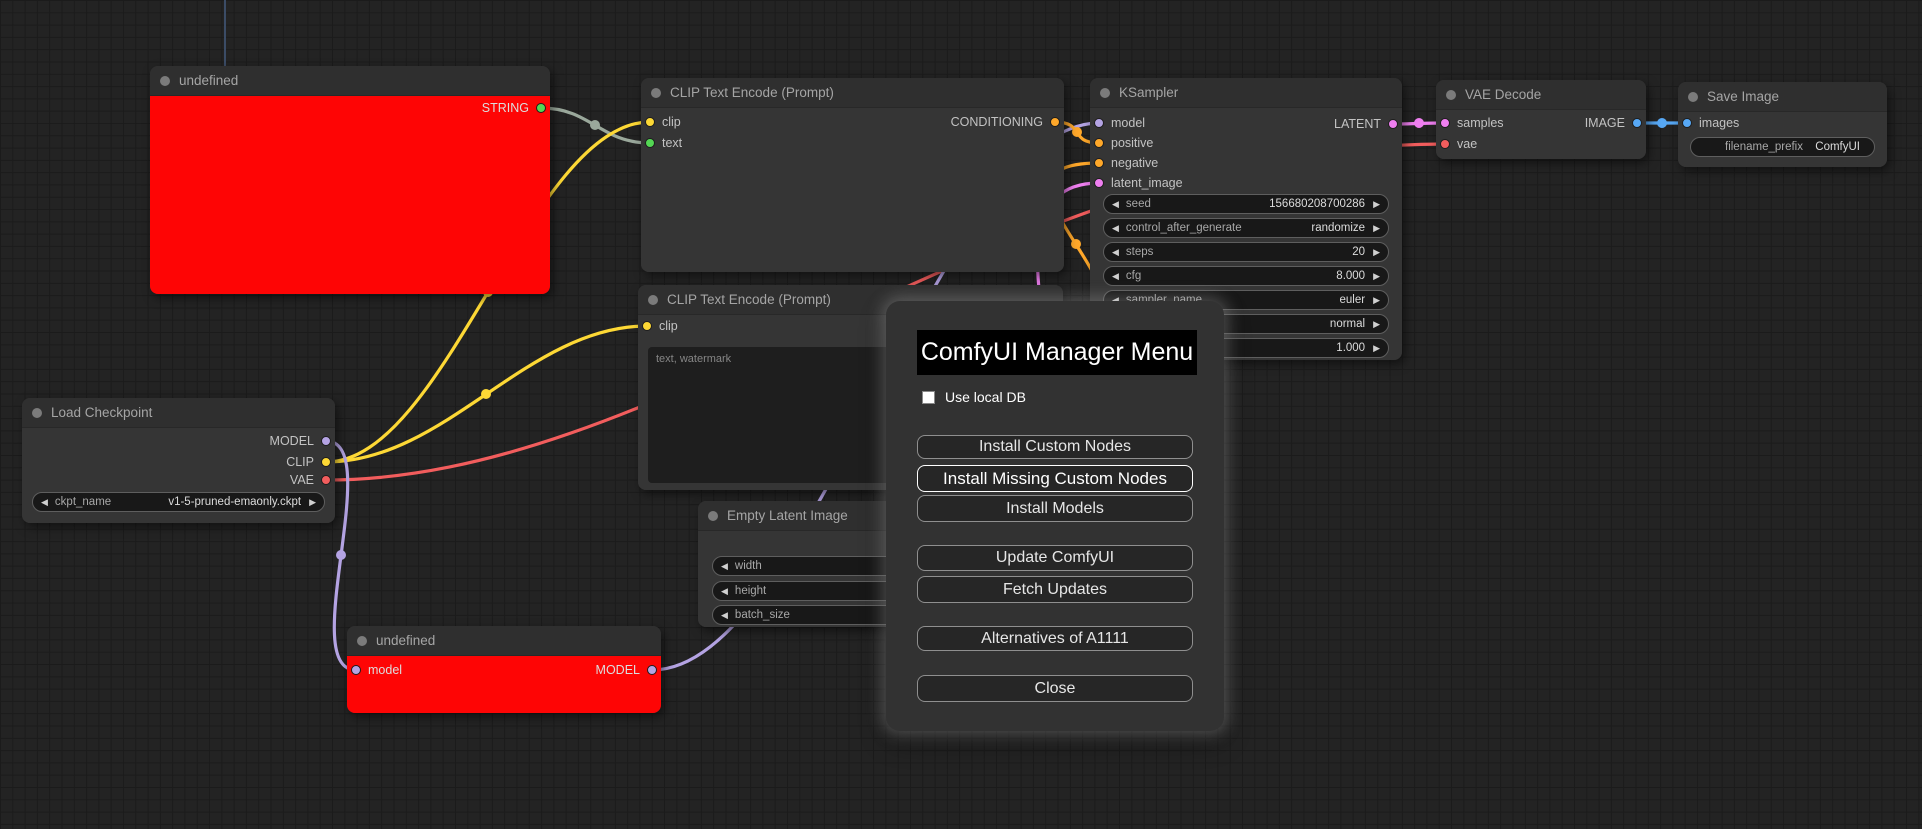  What do you see at coordinates (1352, 300) in the screenshot?
I see `widget-value: euler` at bounding box center [1352, 300].